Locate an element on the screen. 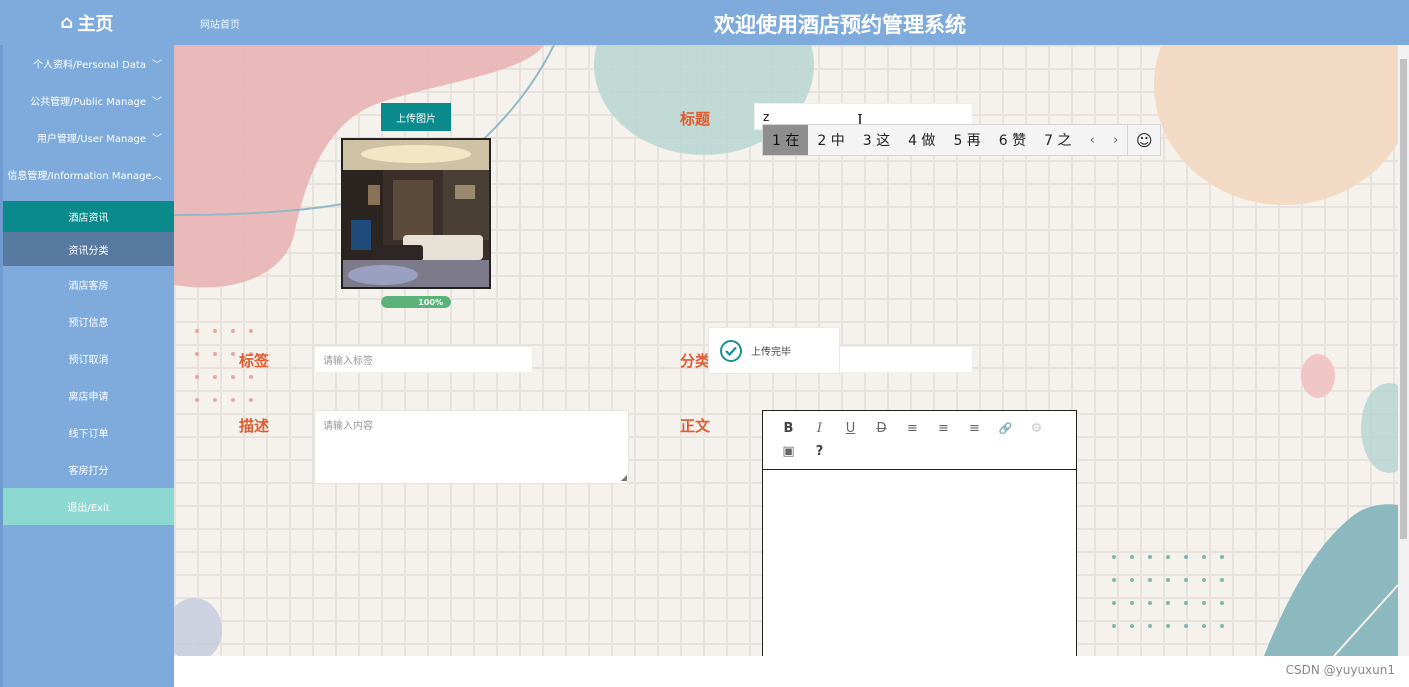  menu-label: 公共管理/Public Manage is located at coordinates (88, 102).